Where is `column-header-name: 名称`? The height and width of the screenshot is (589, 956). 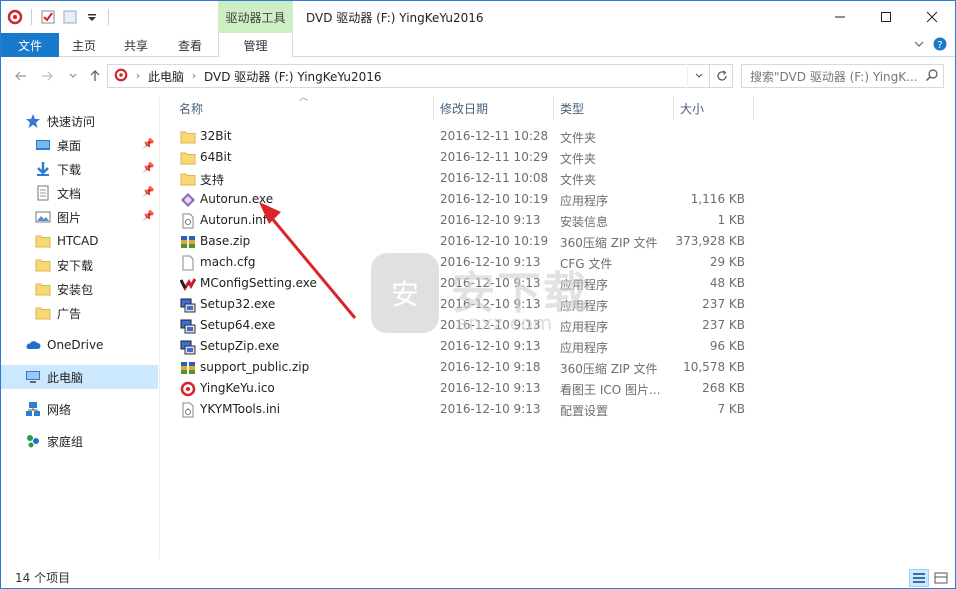
column-header-name: 名称 is located at coordinates (302, 108).